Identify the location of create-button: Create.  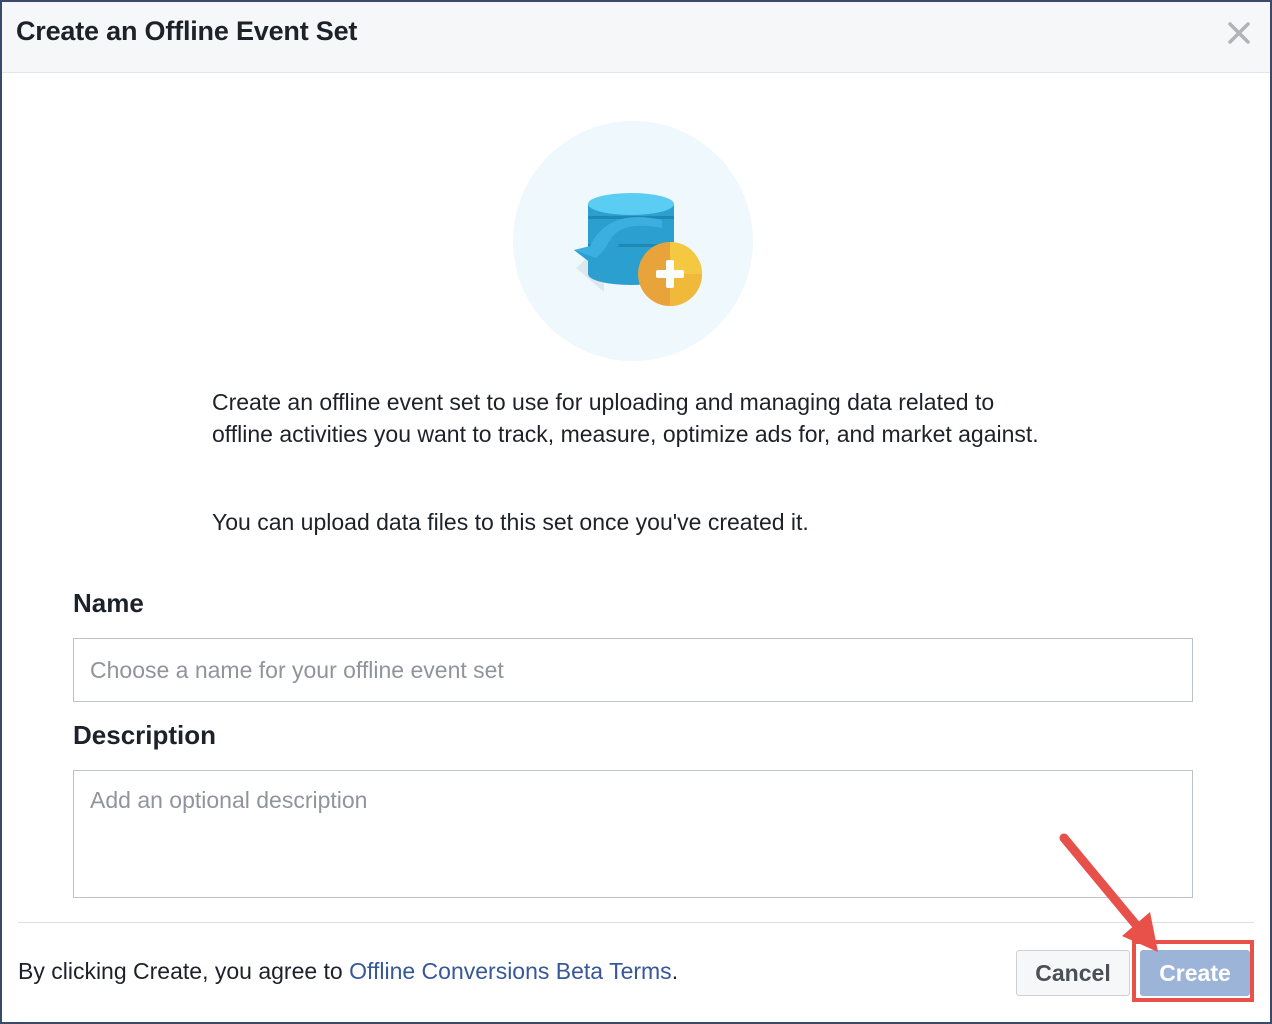
(1195, 973).